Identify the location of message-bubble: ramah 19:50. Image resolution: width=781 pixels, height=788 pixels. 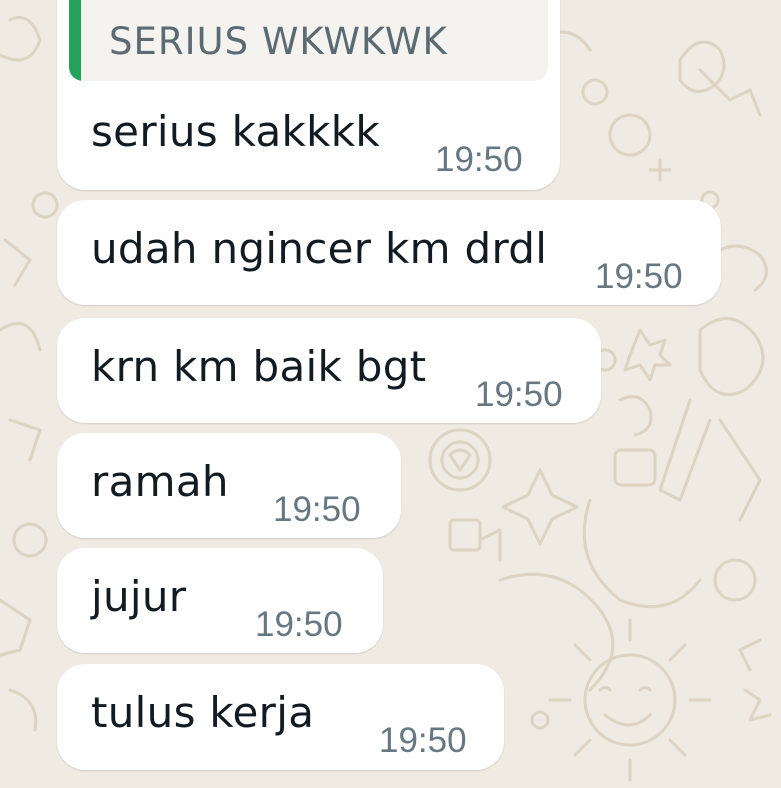
(229, 485).